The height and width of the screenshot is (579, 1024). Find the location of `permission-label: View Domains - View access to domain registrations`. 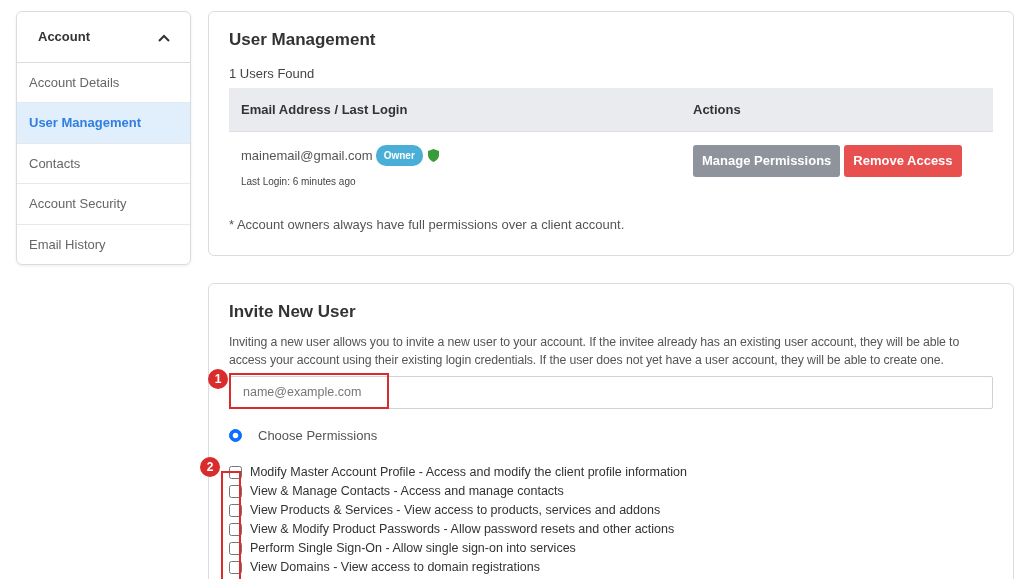

permission-label: View Domains - View access to domain registrations is located at coordinates (395, 568).